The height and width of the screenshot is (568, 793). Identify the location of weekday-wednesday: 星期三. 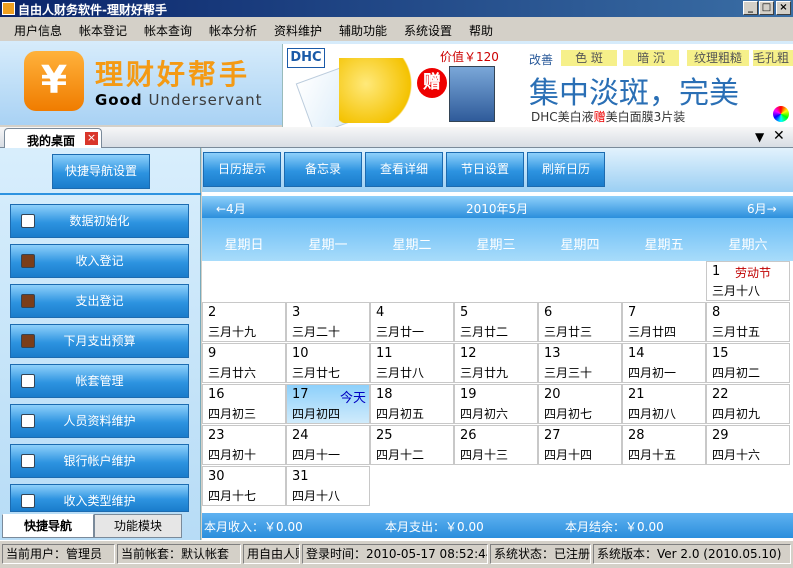
(496, 245).